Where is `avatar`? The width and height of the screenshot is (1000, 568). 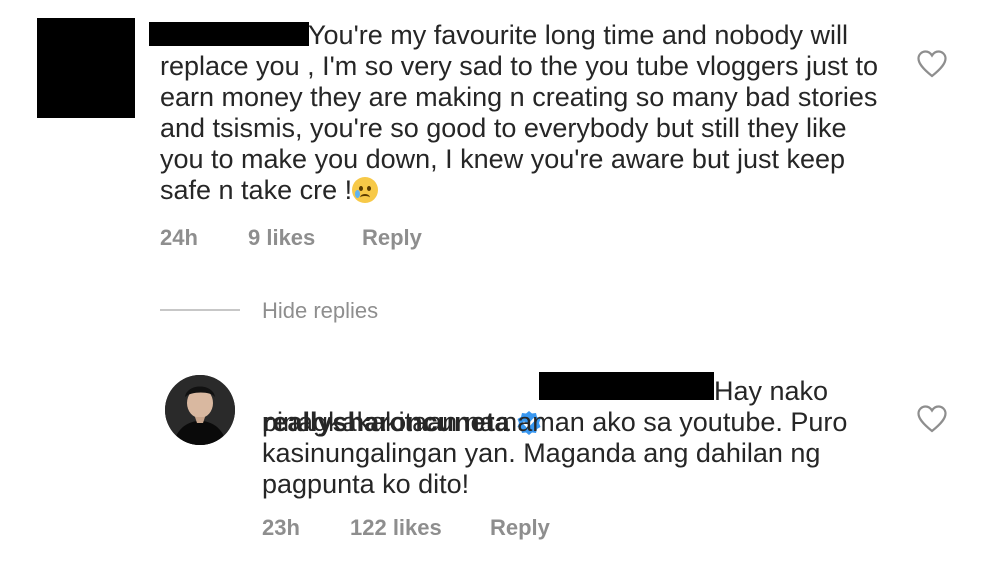
avatar is located at coordinates (200, 410).